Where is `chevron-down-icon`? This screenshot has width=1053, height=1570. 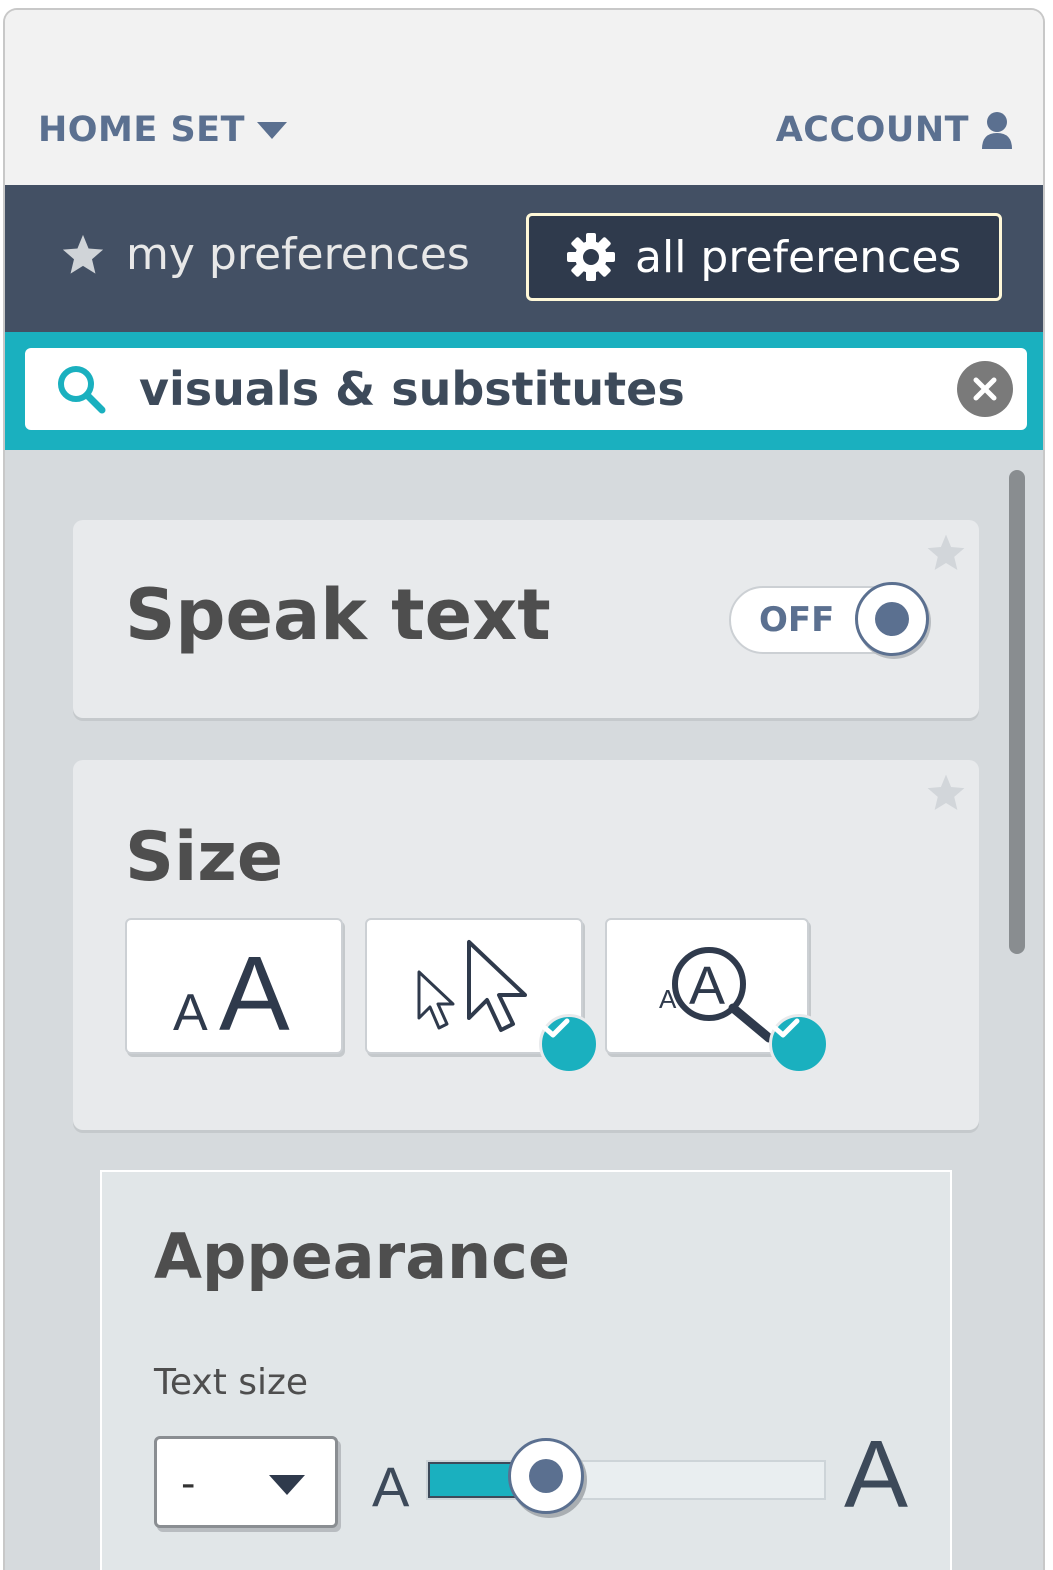
chevron-down-icon is located at coordinates (287, 1485).